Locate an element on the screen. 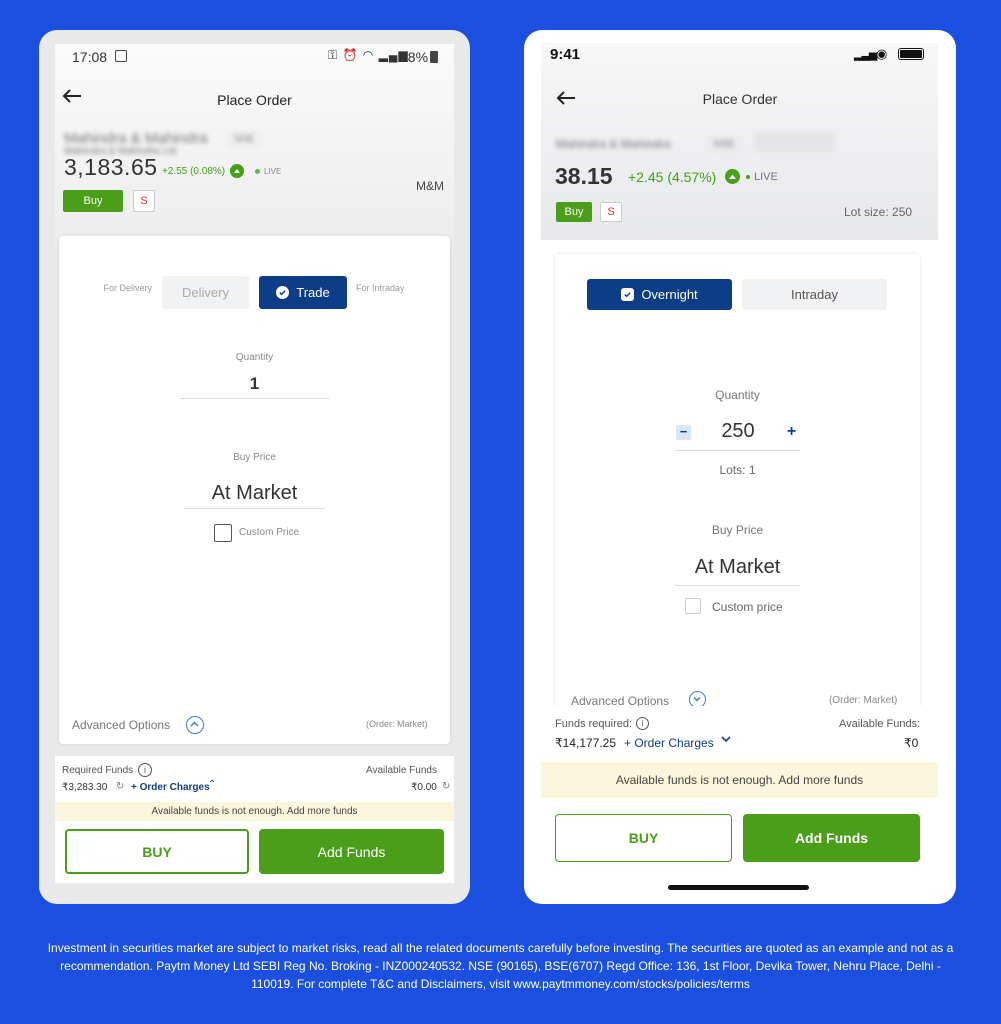 The image size is (1001, 1024). price-change: +2.45 (4.57%) is located at coordinates (672, 177).